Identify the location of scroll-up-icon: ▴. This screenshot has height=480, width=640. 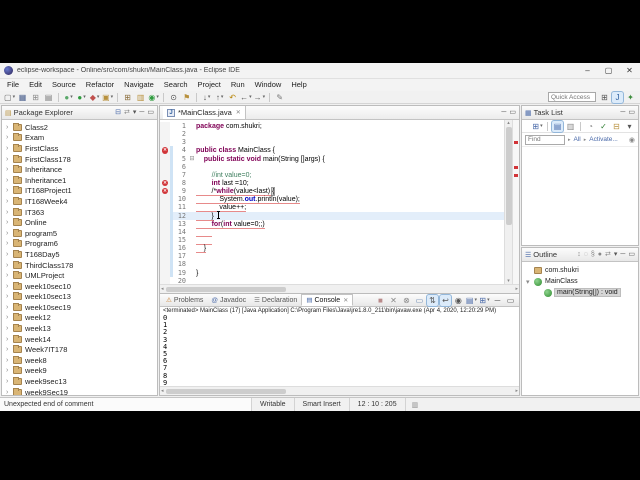
(508, 123).